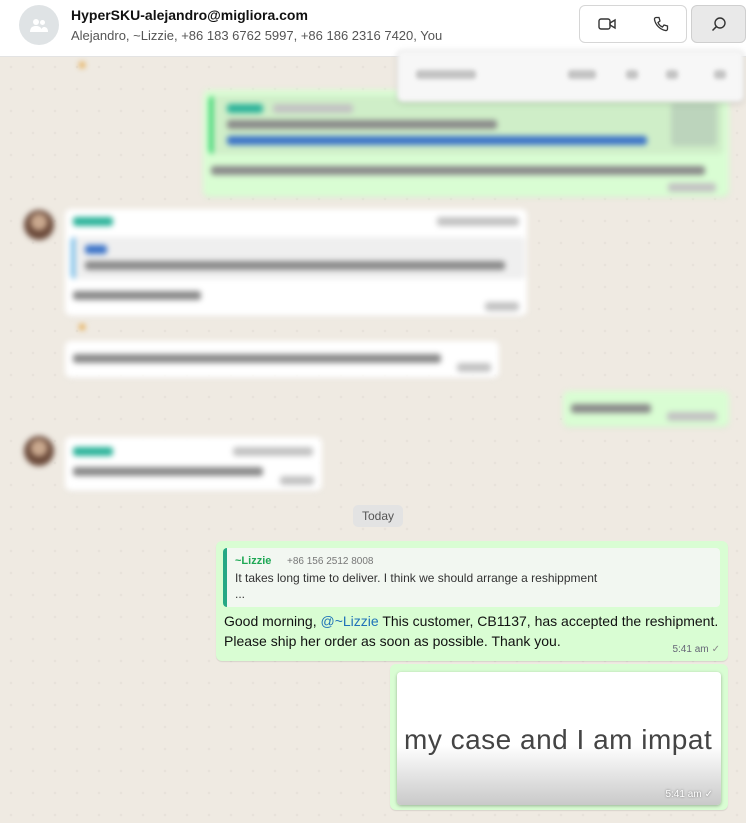 The height and width of the screenshot is (823, 746). Describe the element at coordinates (330, 561) in the screenshot. I see `quoted-phone: +86 156 2512 8008` at that location.